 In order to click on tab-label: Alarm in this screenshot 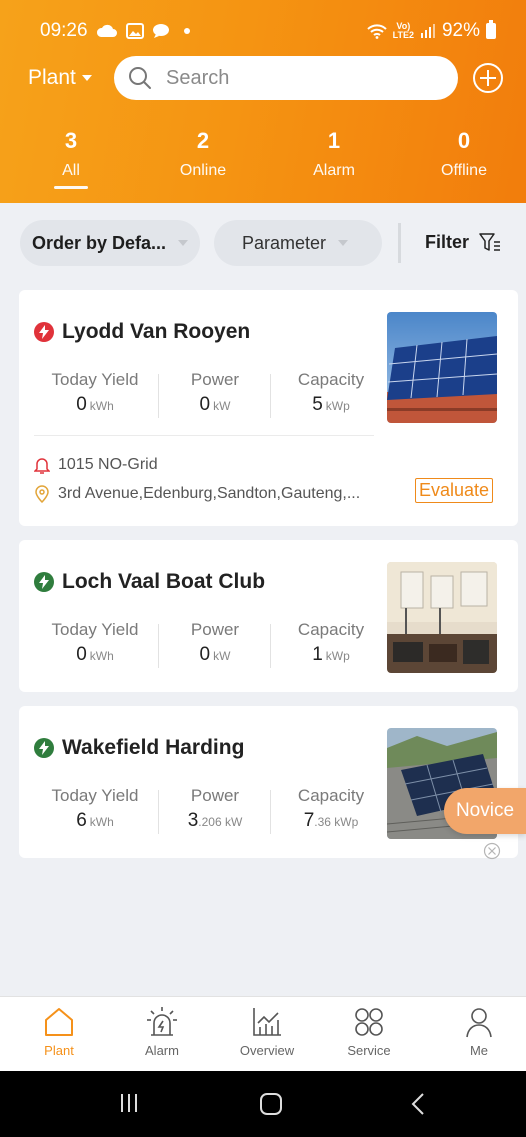, I will do `click(162, 1050)`.